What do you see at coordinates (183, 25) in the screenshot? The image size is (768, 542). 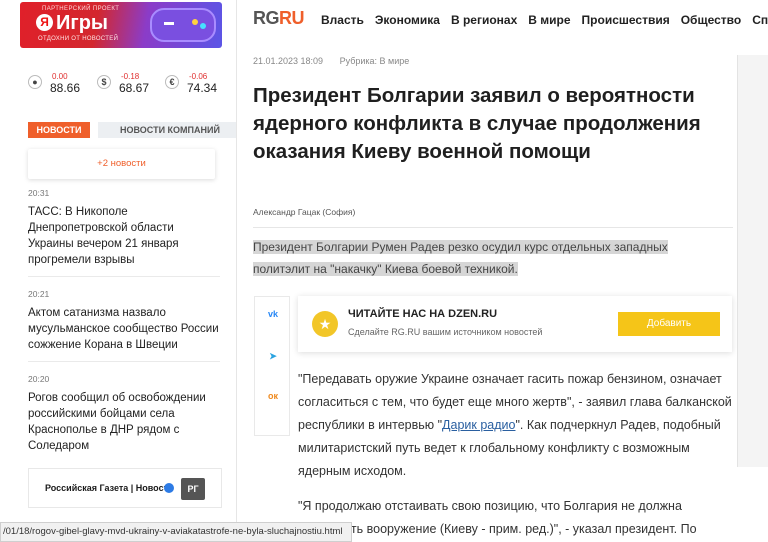 I see `gamepad-icon` at bounding box center [183, 25].